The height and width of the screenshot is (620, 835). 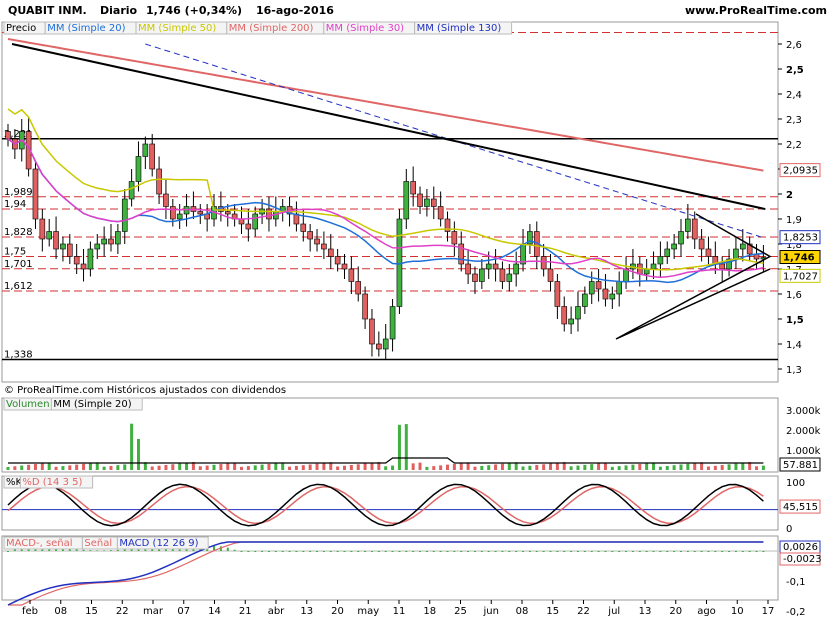 I want to click on price-tick-label: 1,9, so click(x=794, y=220).